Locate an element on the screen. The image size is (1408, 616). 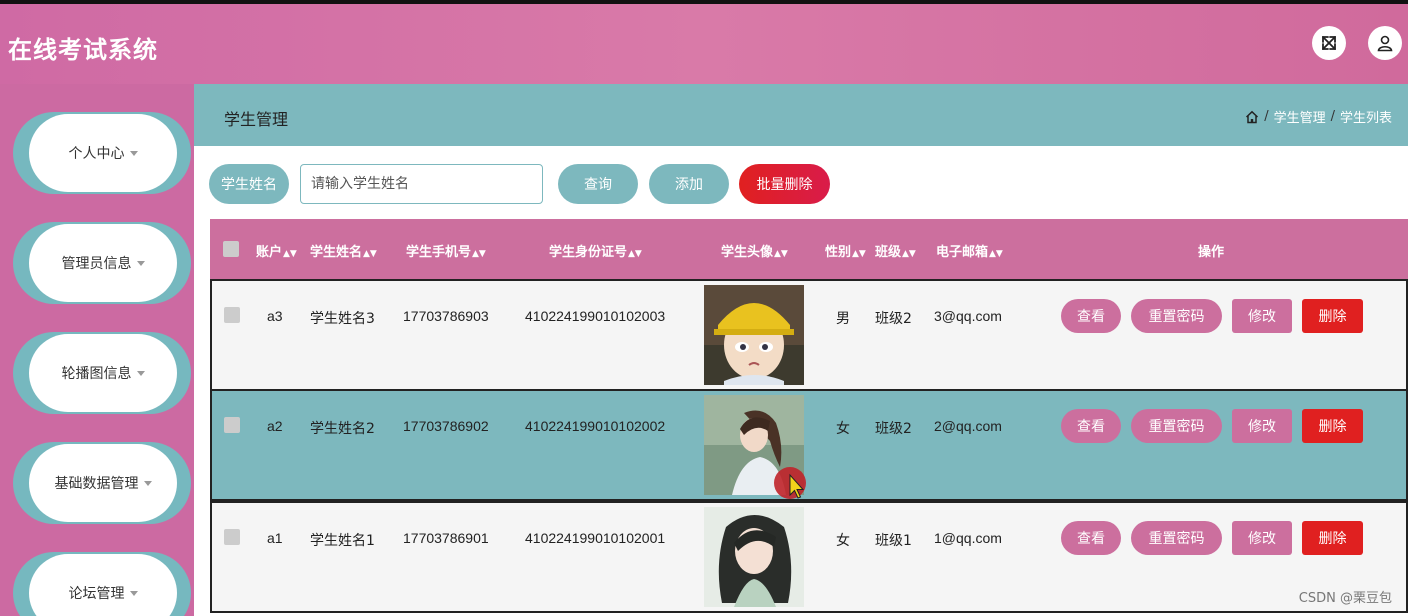
sidebar-item-label: 轮播图信息 is located at coordinates (96, 374).